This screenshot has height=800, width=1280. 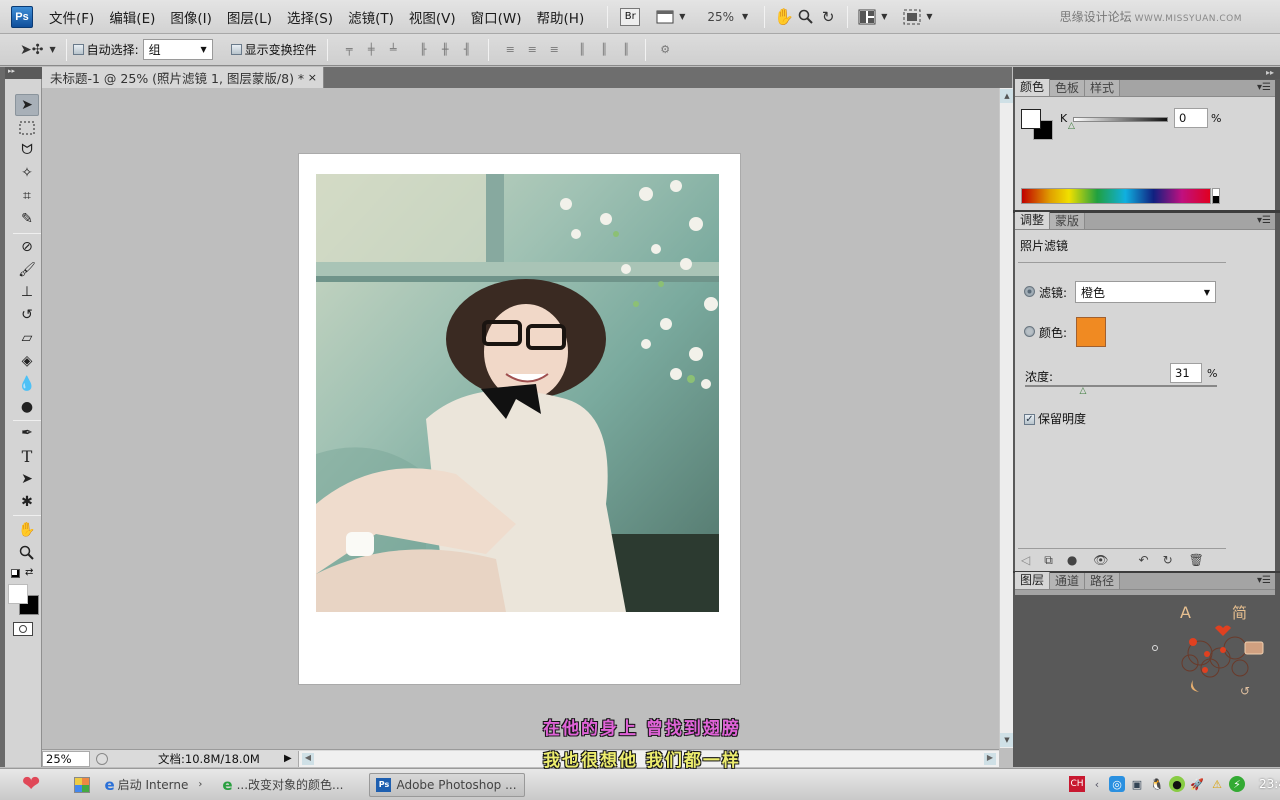 What do you see at coordinates (349, 50) in the screenshot?
I see `align-top-icon: ╤` at bounding box center [349, 50].